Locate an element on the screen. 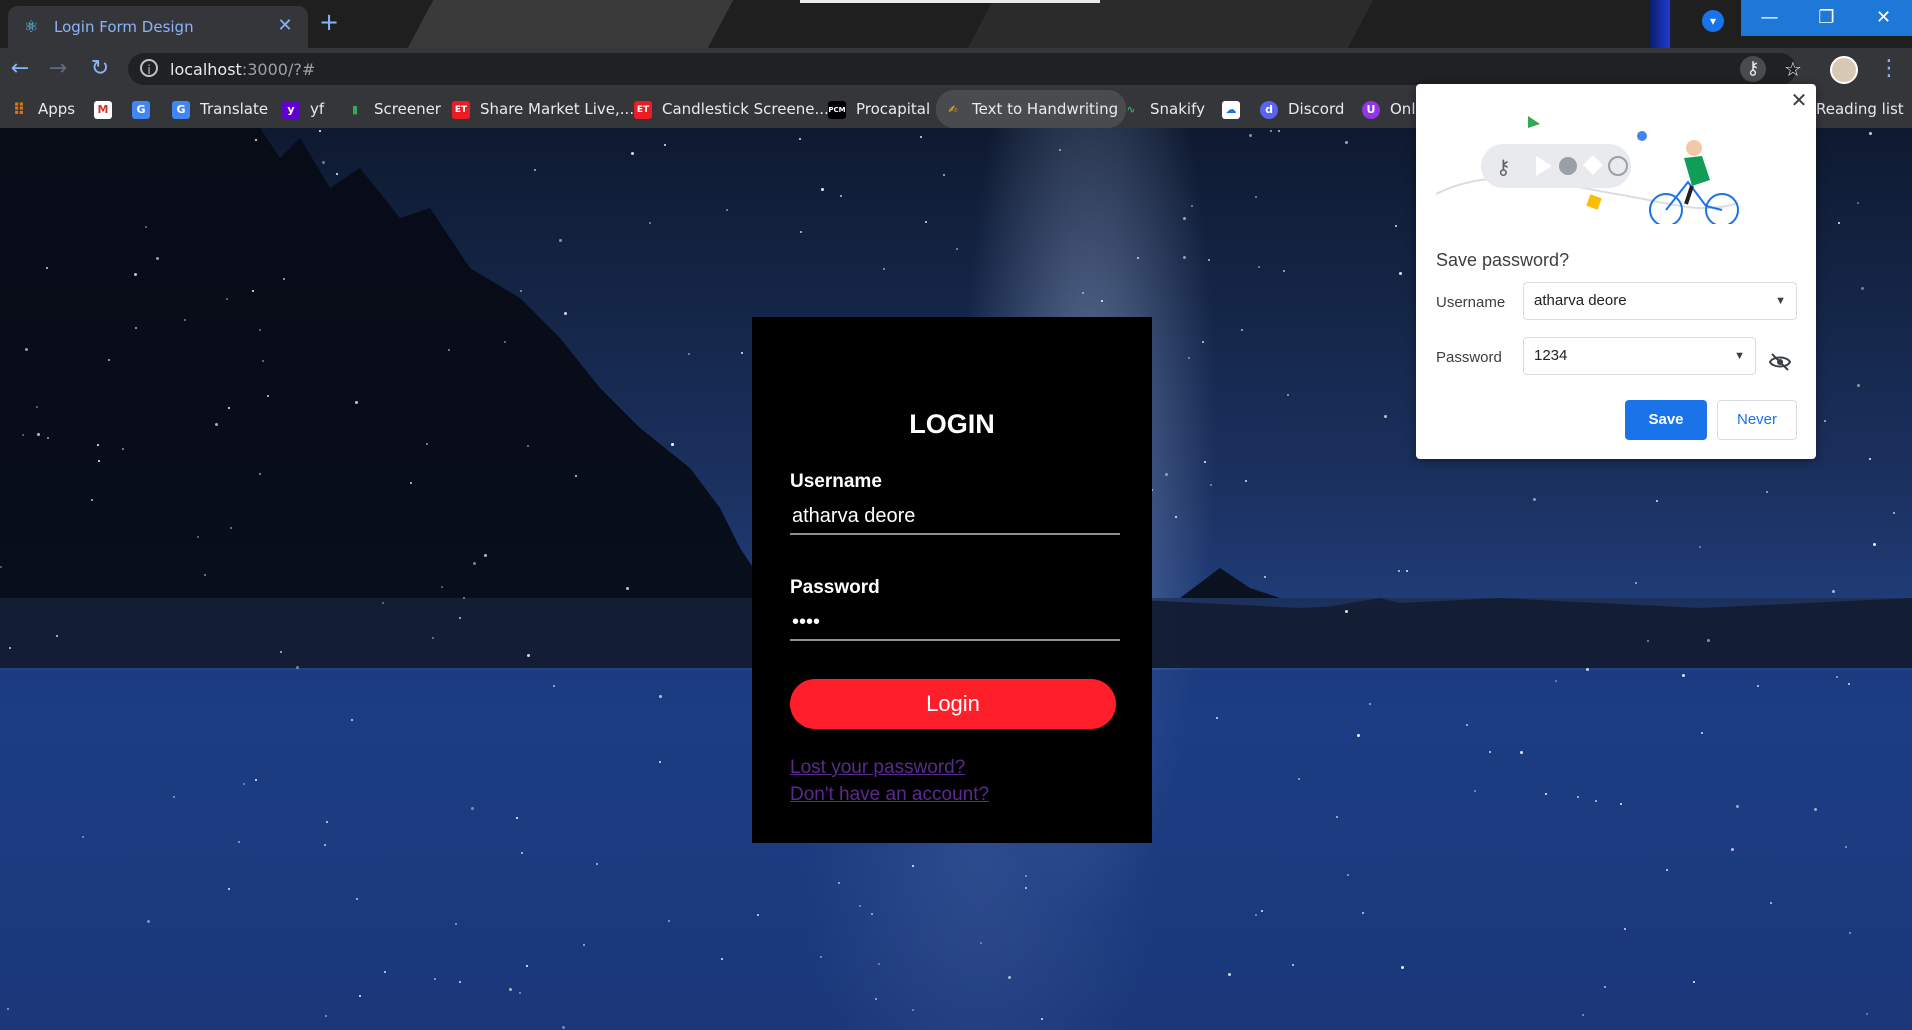 The image size is (1912, 1030). et-icon: ET is located at coordinates (643, 109).